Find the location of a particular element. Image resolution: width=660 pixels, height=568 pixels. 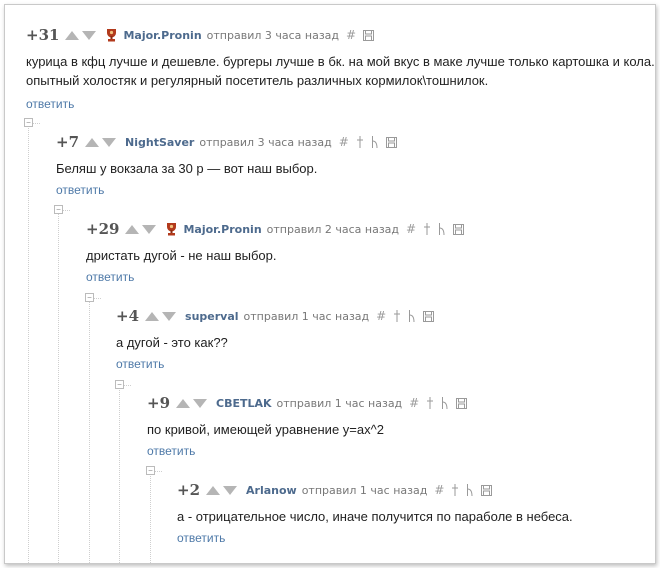

comment-text-line: Беляш у вокзала за 30 р — вот наш выбор. is located at coordinates (187, 168).